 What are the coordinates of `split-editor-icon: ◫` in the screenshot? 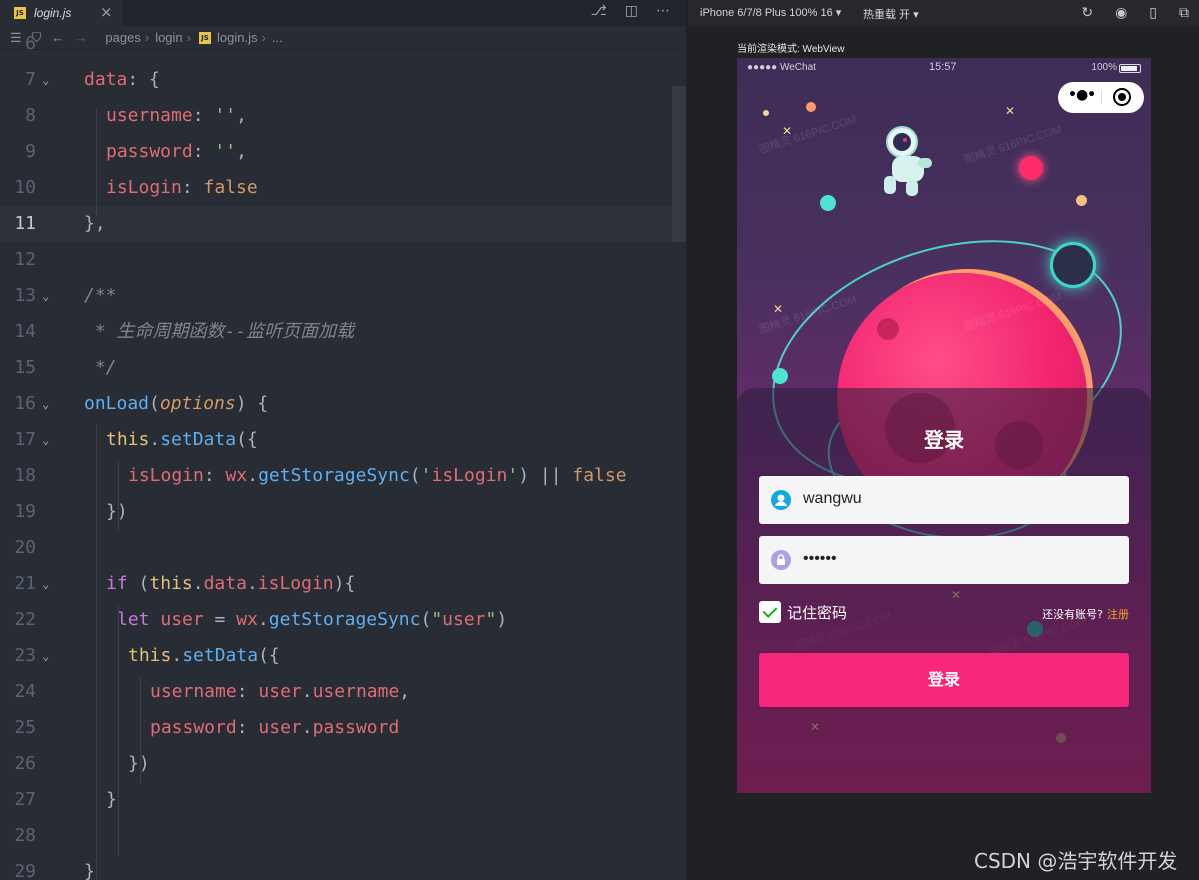 It's located at (631, 11).